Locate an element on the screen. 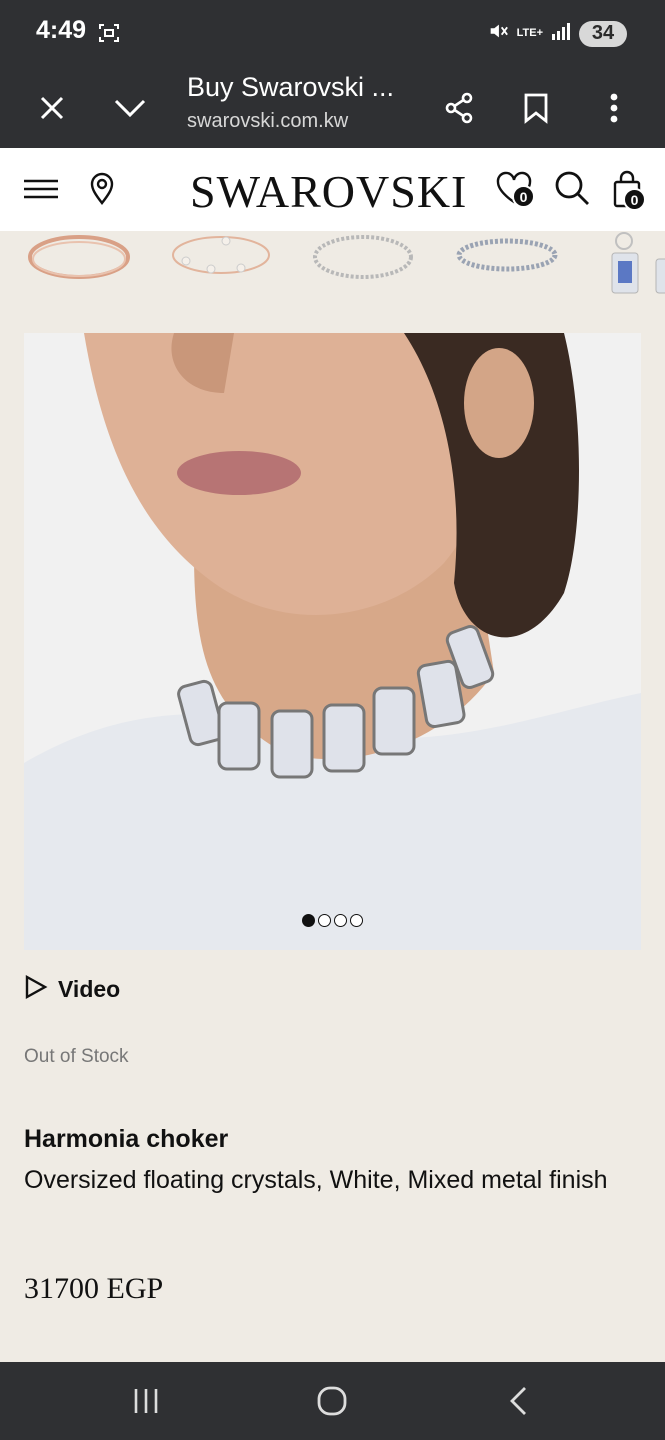 This screenshot has height=1440, width=665. share-icon is located at coordinates (459, 108).